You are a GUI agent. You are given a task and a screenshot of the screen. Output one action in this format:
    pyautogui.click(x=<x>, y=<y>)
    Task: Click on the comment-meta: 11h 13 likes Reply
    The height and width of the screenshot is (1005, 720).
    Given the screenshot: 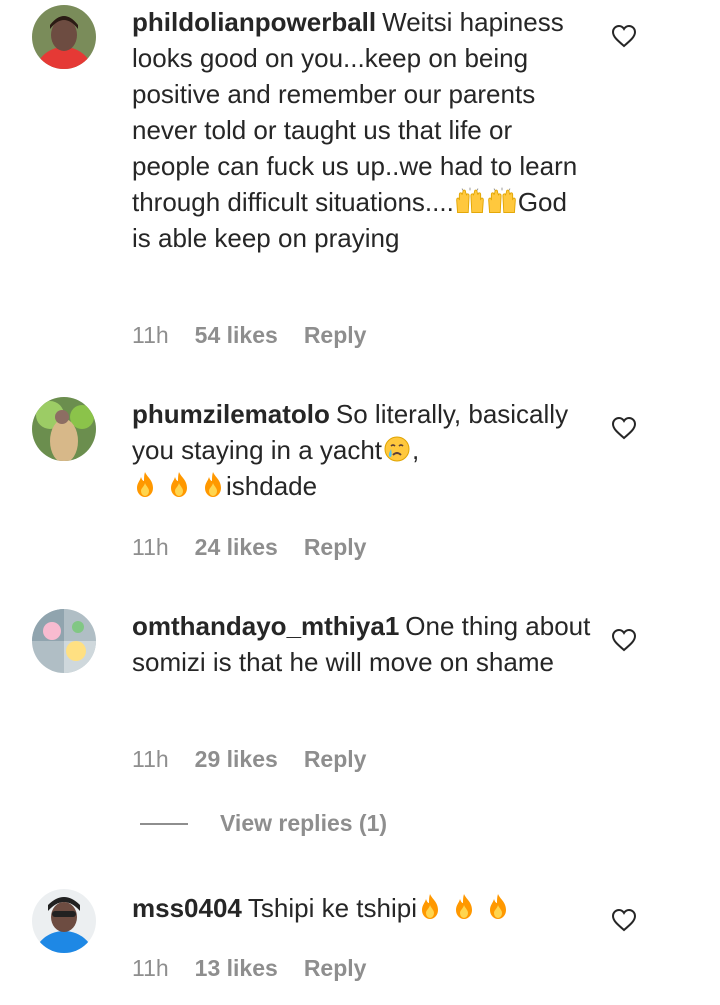 What is the action you would take?
    pyautogui.click(x=249, y=968)
    